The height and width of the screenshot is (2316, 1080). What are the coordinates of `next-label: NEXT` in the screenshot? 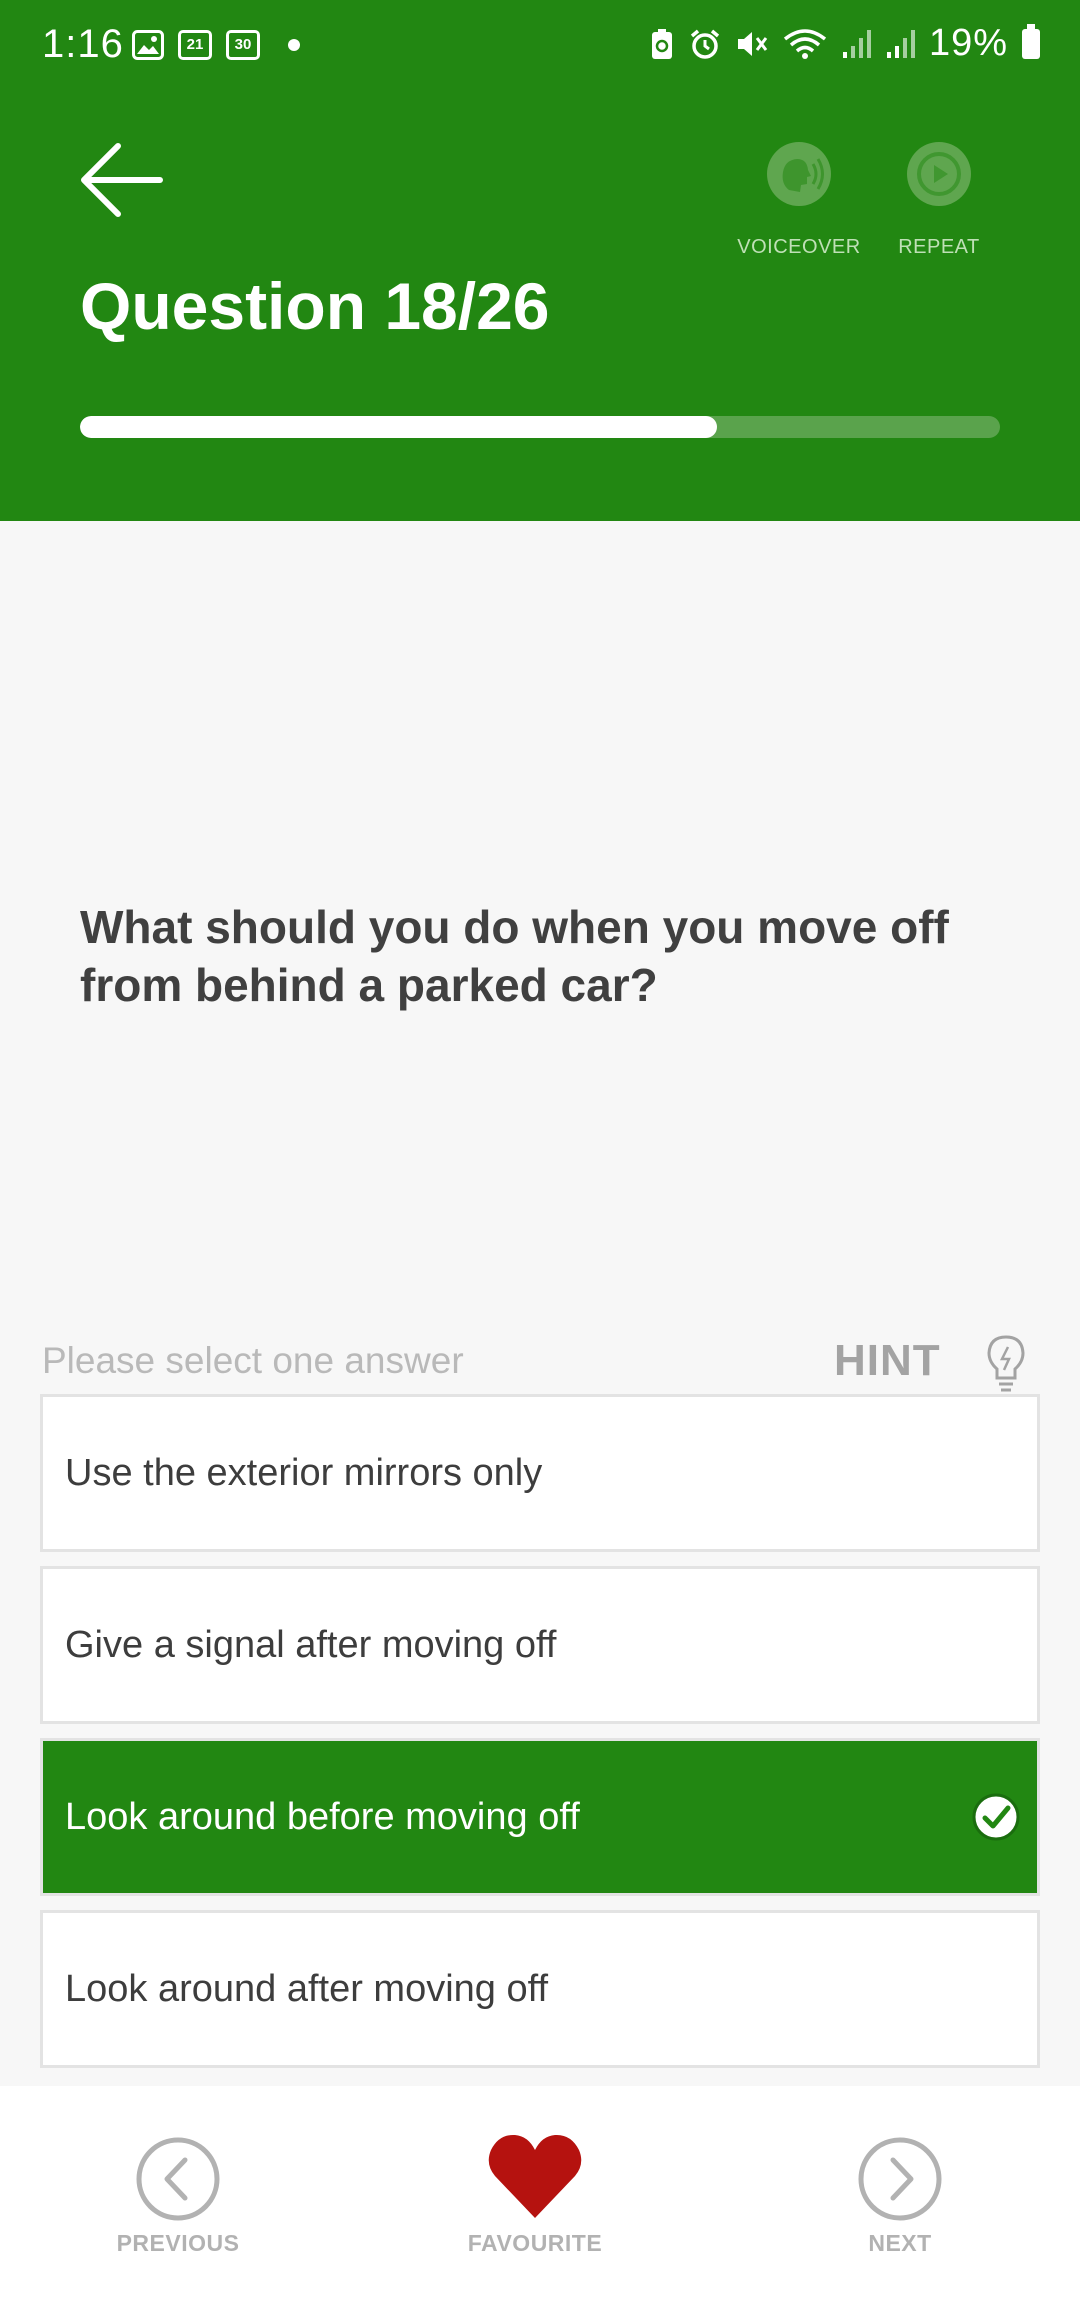 It's located at (900, 2243).